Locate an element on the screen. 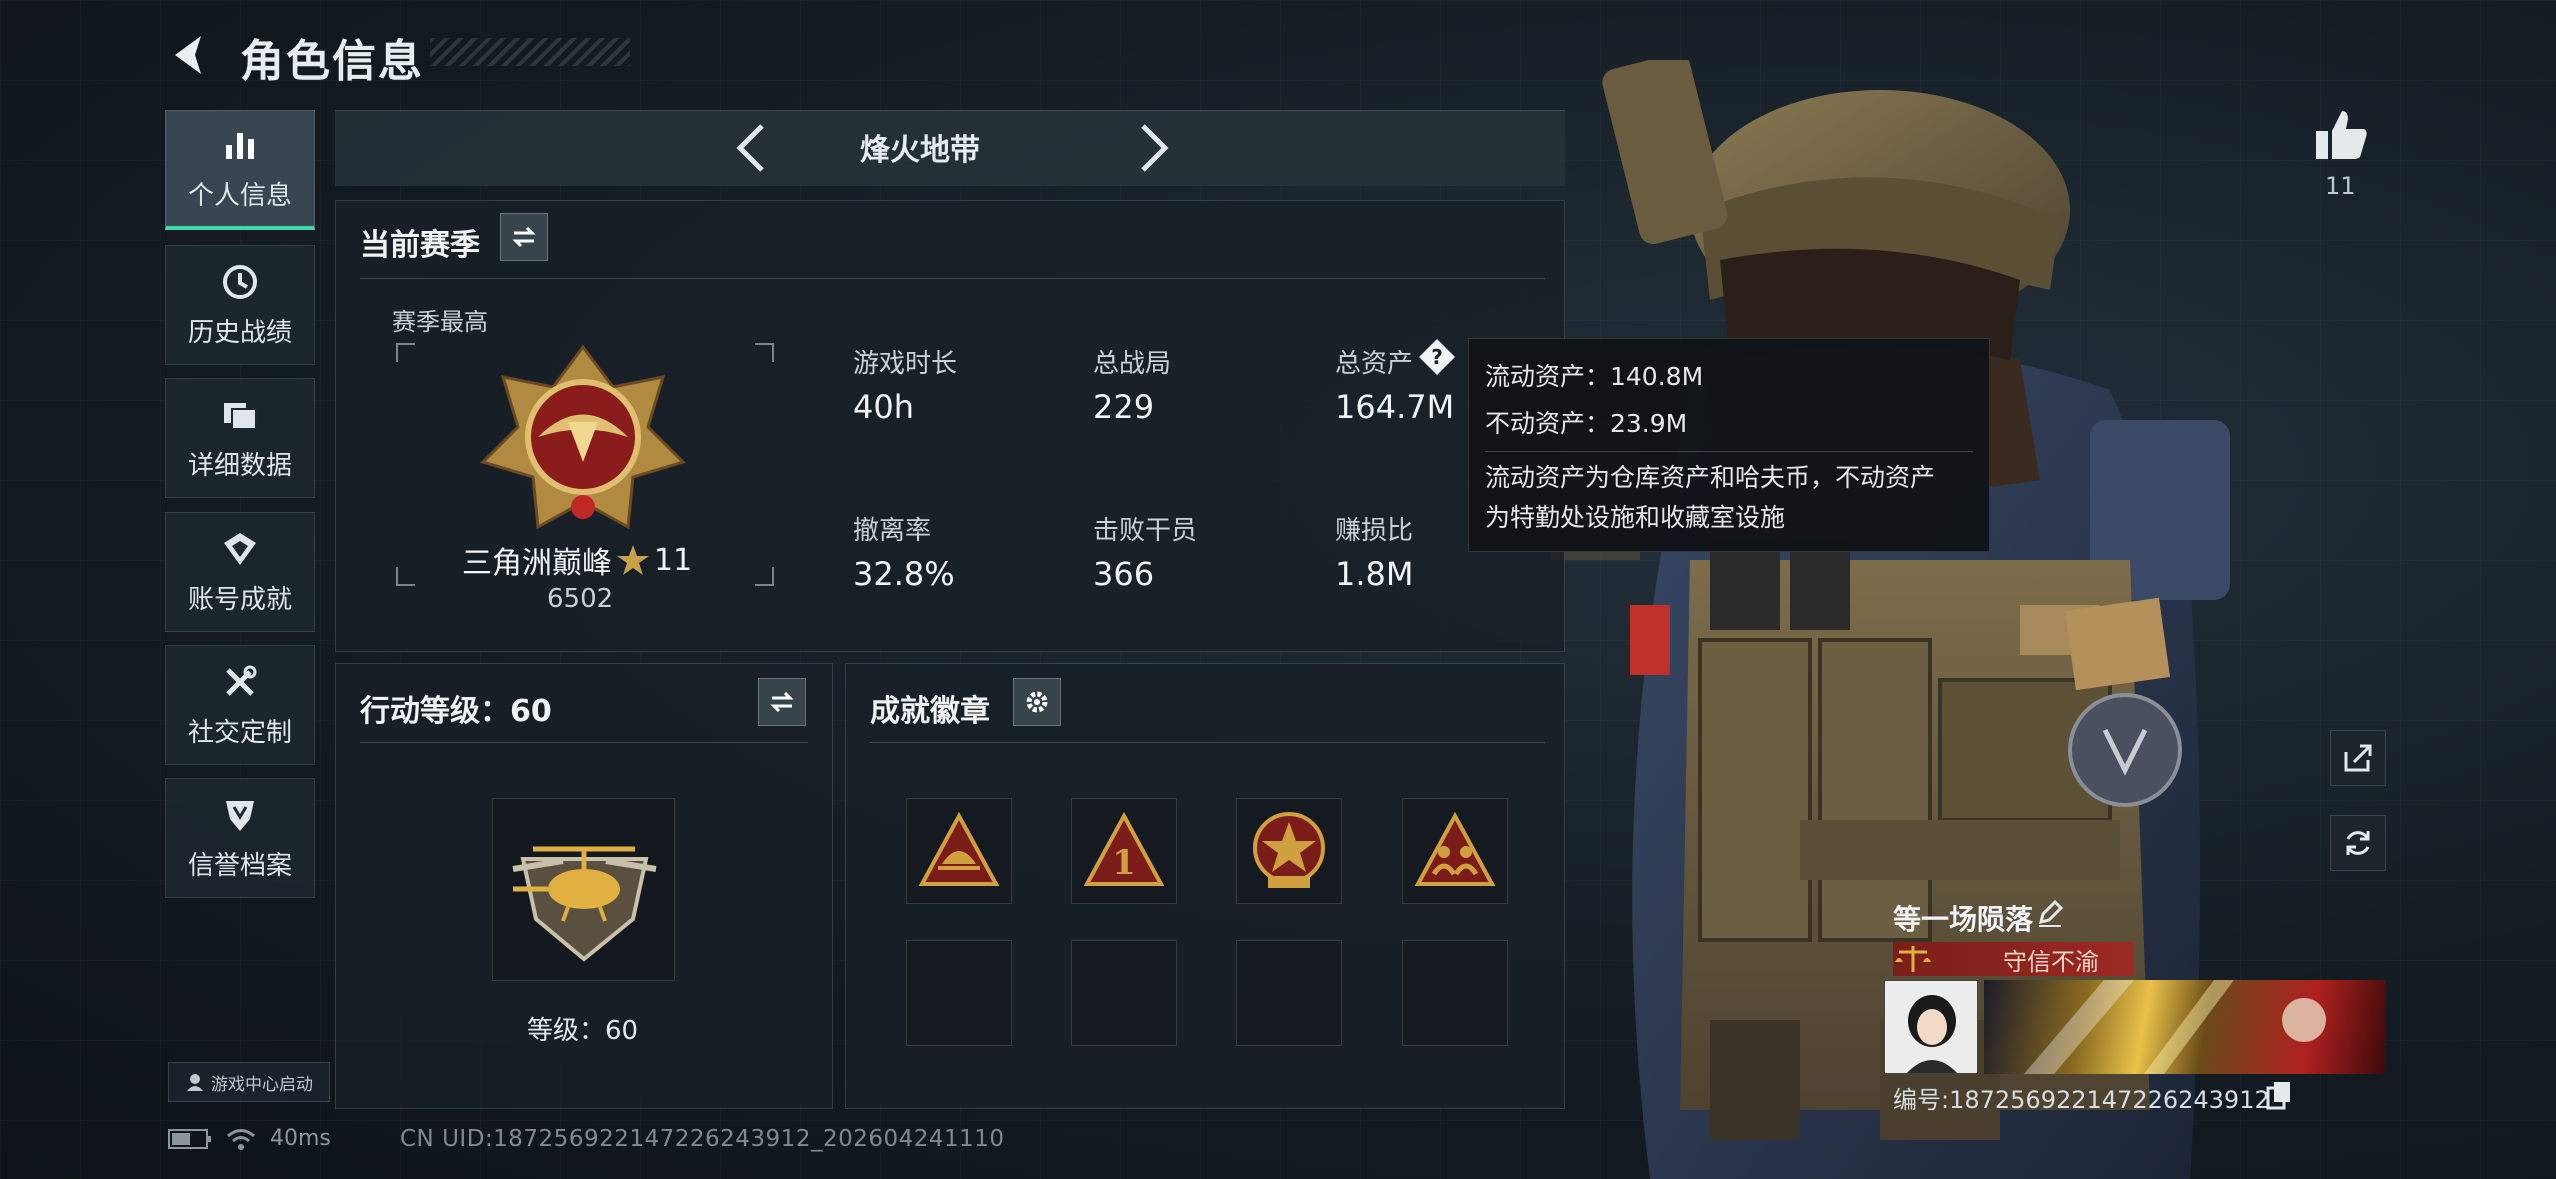  badges-settings-button is located at coordinates (1037, 702).